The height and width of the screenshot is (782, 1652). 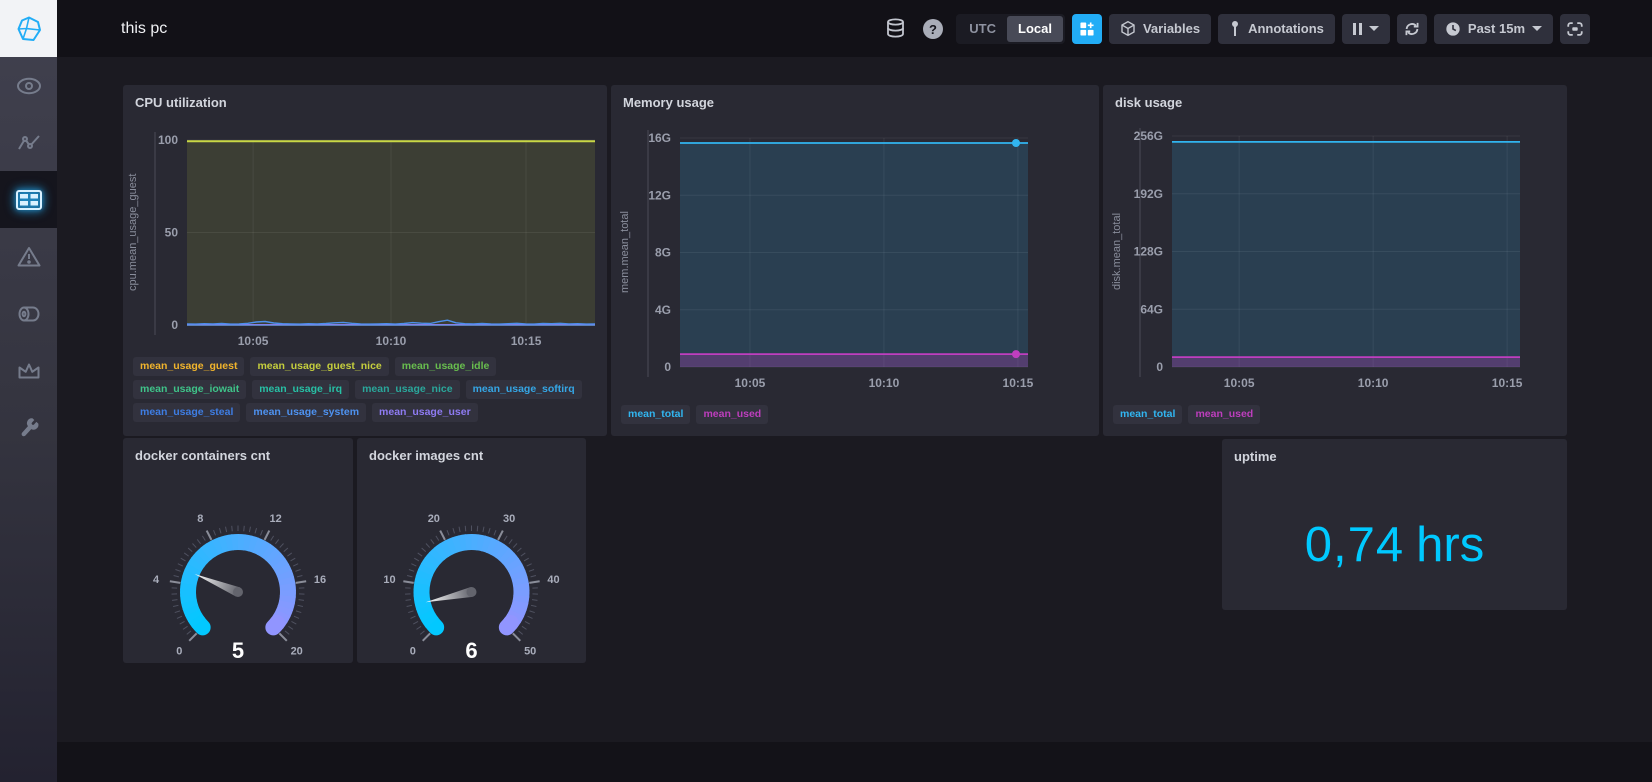 I want to click on timezone-option-local: Local, so click(x=1035, y=28).